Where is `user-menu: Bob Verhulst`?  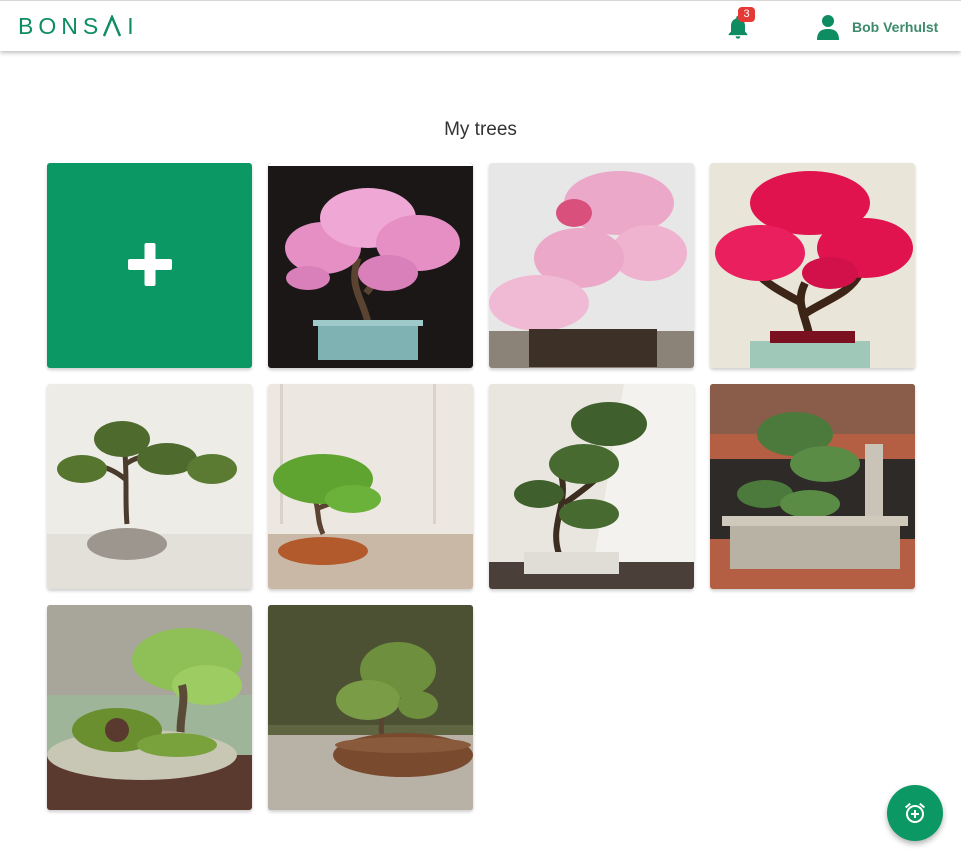 user-menu: Bob Verhulst is located at coordinates (877, 27).